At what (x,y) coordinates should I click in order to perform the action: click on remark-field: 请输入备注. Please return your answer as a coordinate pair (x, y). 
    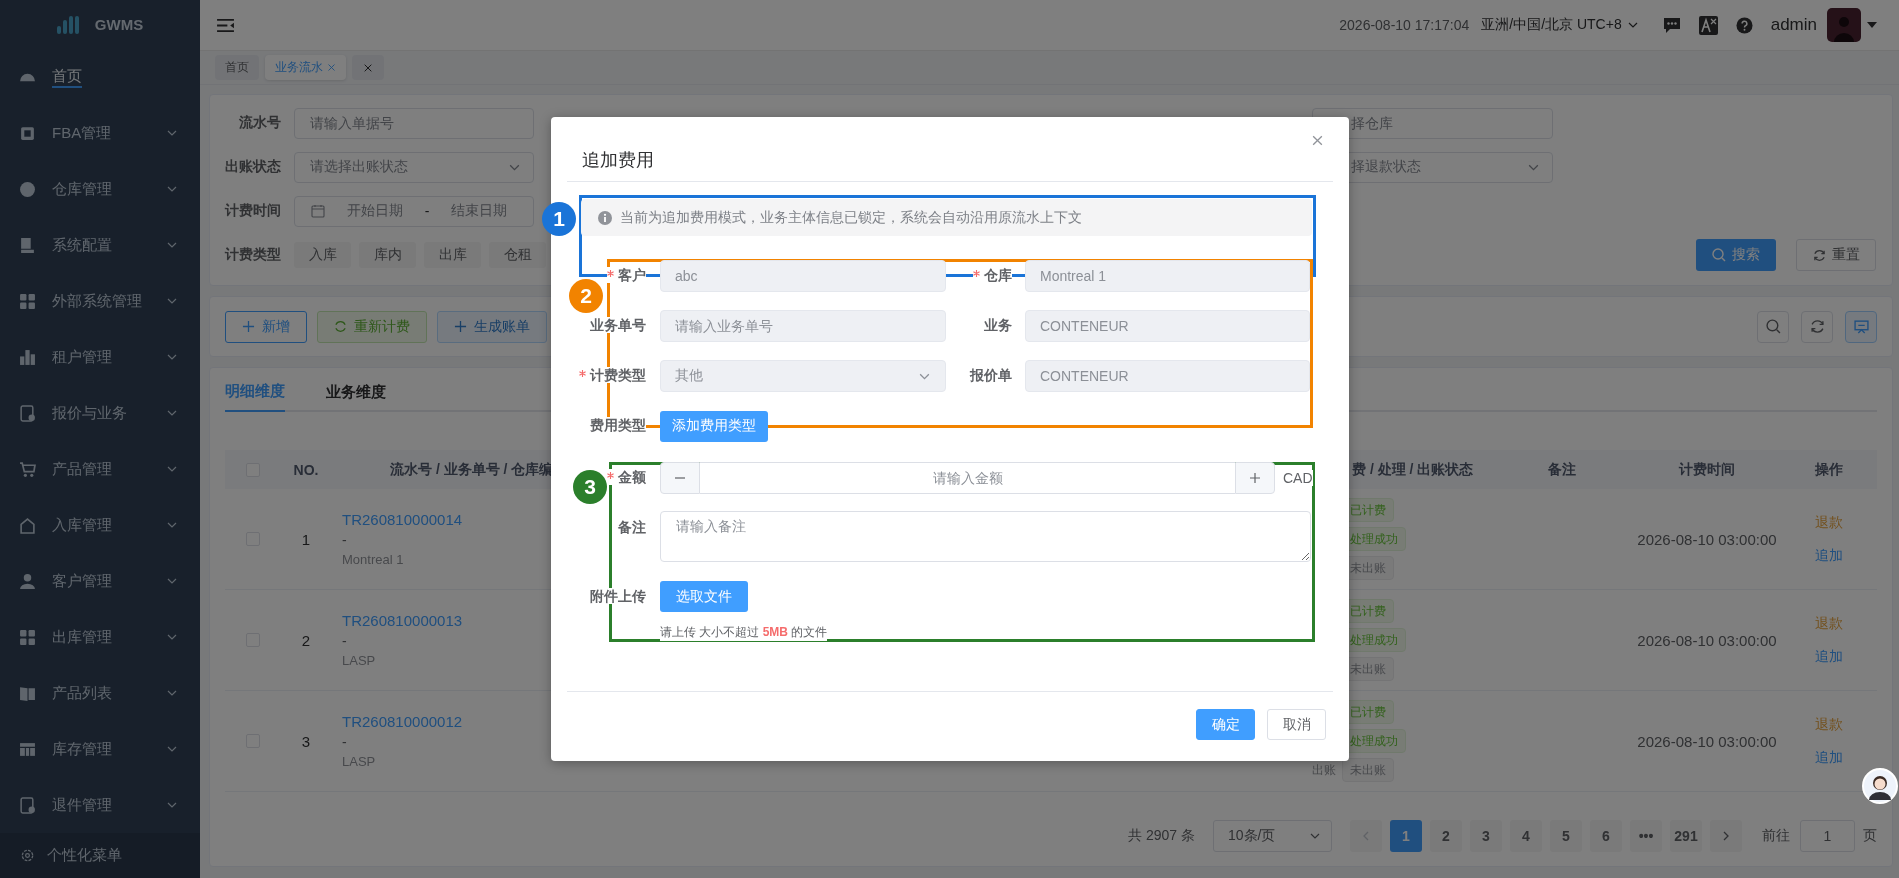
    Looking at the image, I should click on (985, 536).